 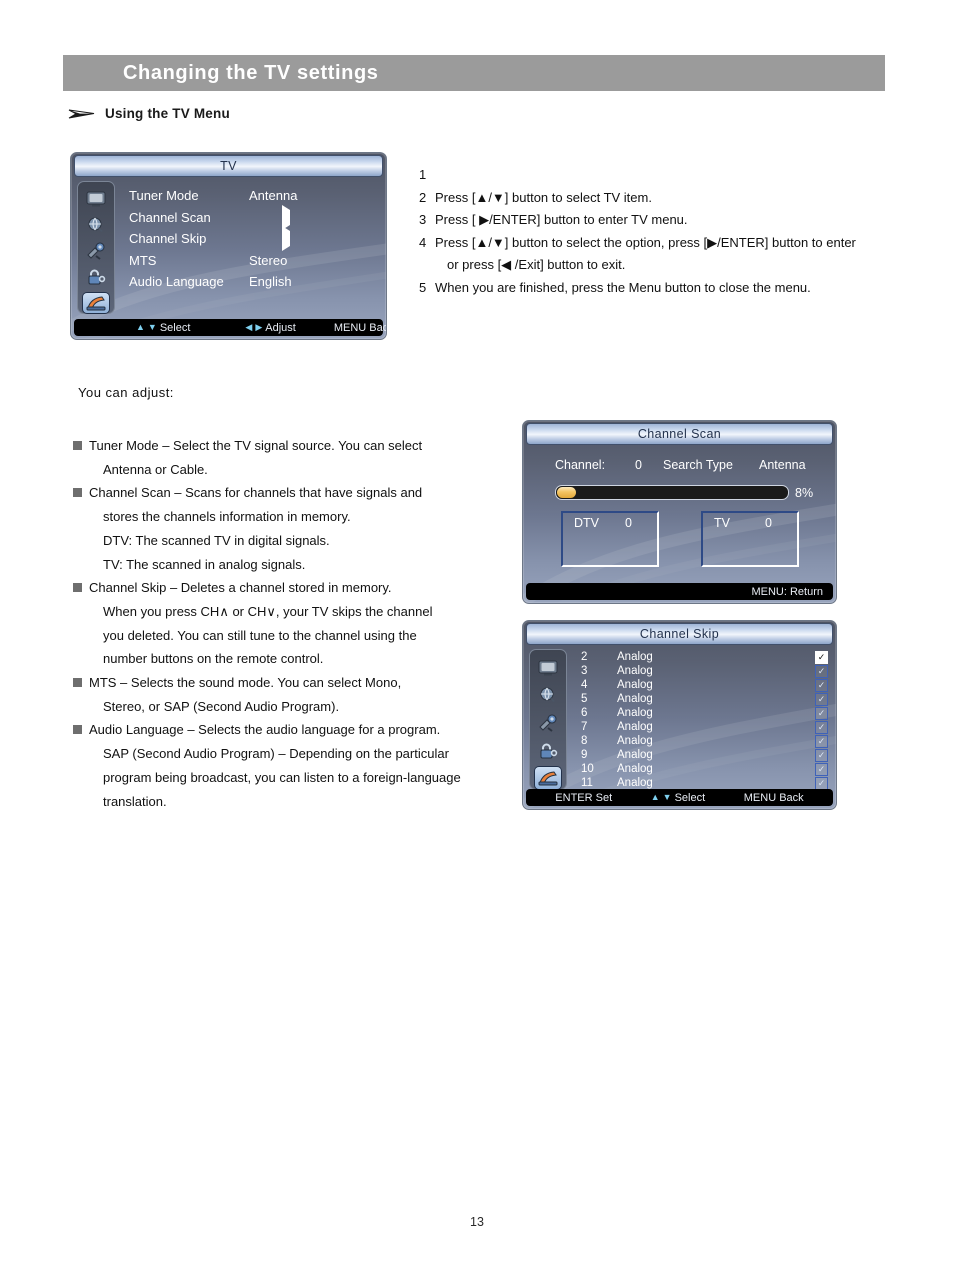 What do you see at coordinates (423, 174) in the screenshot?
I see `step-number: 1` at bounding box center [423, 174].